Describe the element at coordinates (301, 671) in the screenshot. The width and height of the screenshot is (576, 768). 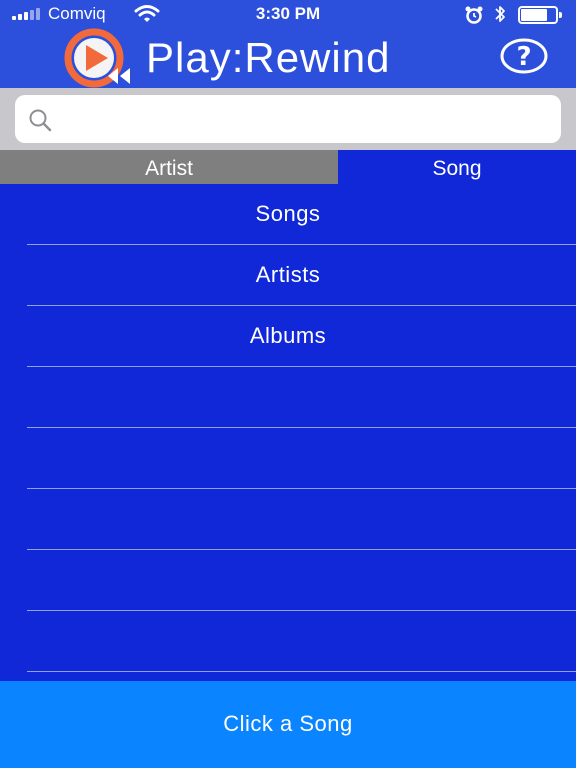
I see `row-divider` at that location.